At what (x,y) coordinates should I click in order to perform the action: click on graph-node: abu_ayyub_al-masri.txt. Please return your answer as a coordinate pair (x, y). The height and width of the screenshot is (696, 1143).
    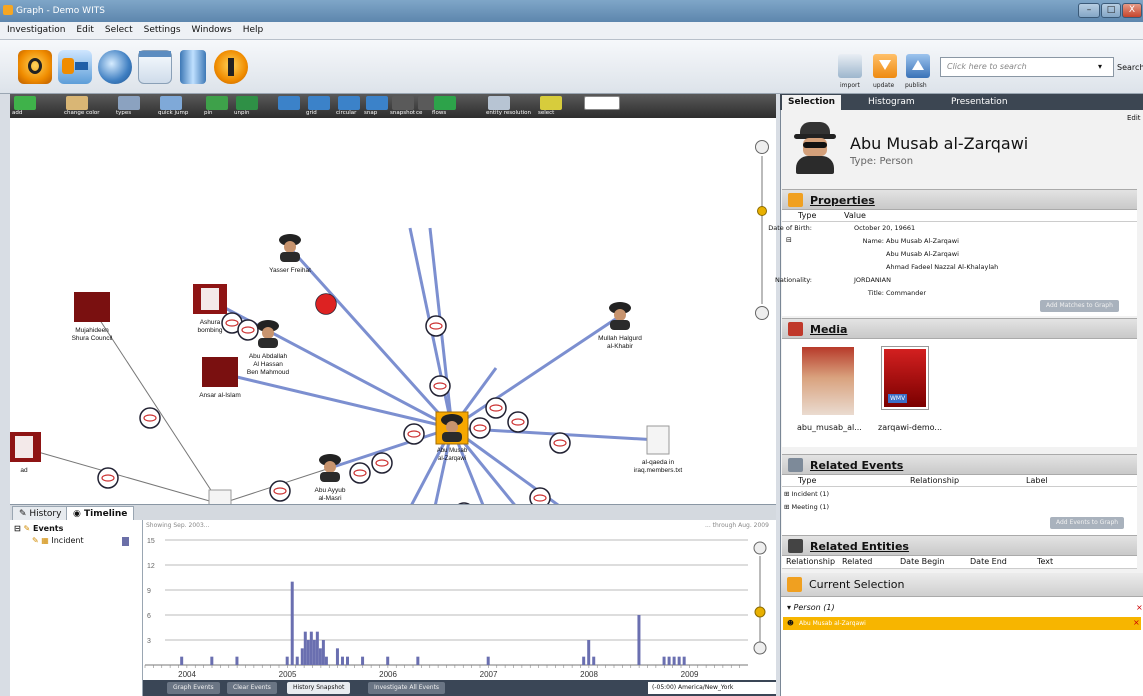
    Looking at the image, I should click on (220, 496).